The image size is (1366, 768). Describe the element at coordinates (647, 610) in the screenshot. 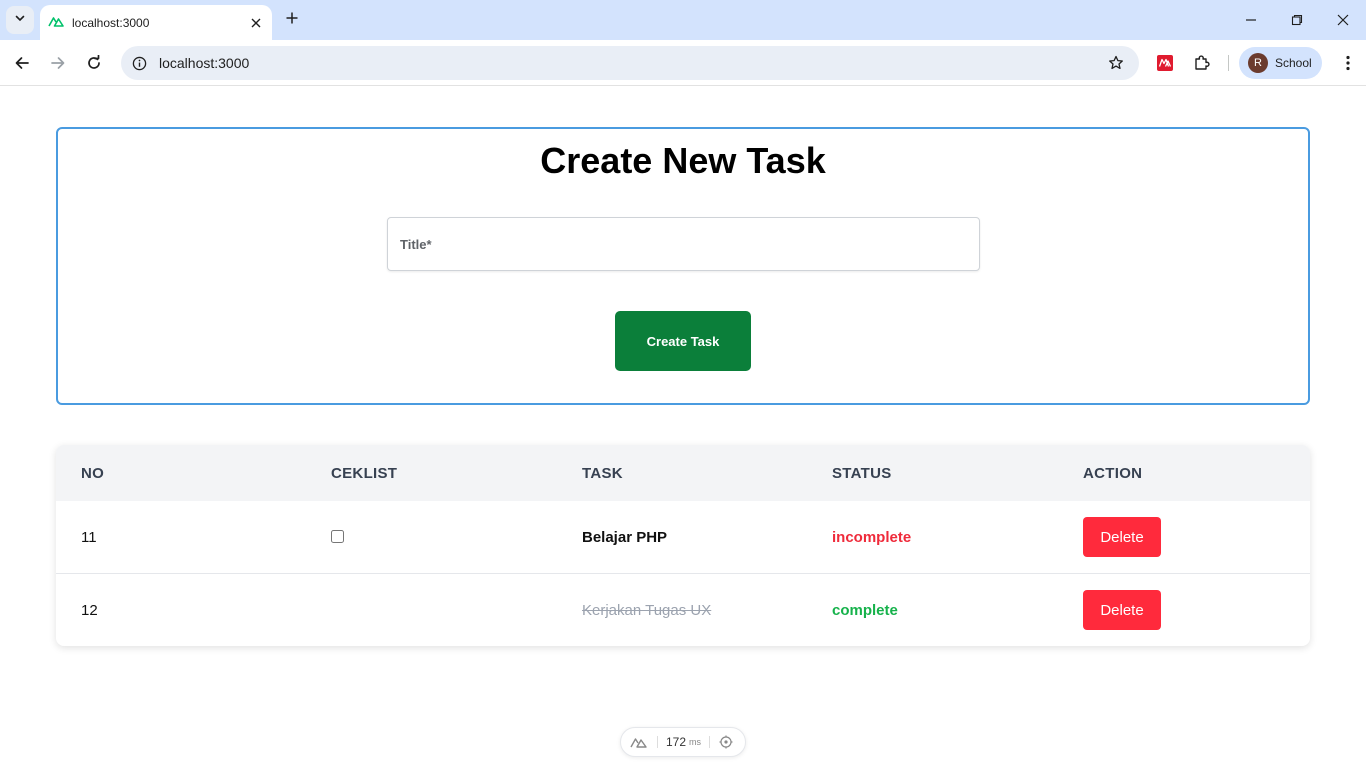

I see `task-title: Kerjakan Tugas UX` at that location.